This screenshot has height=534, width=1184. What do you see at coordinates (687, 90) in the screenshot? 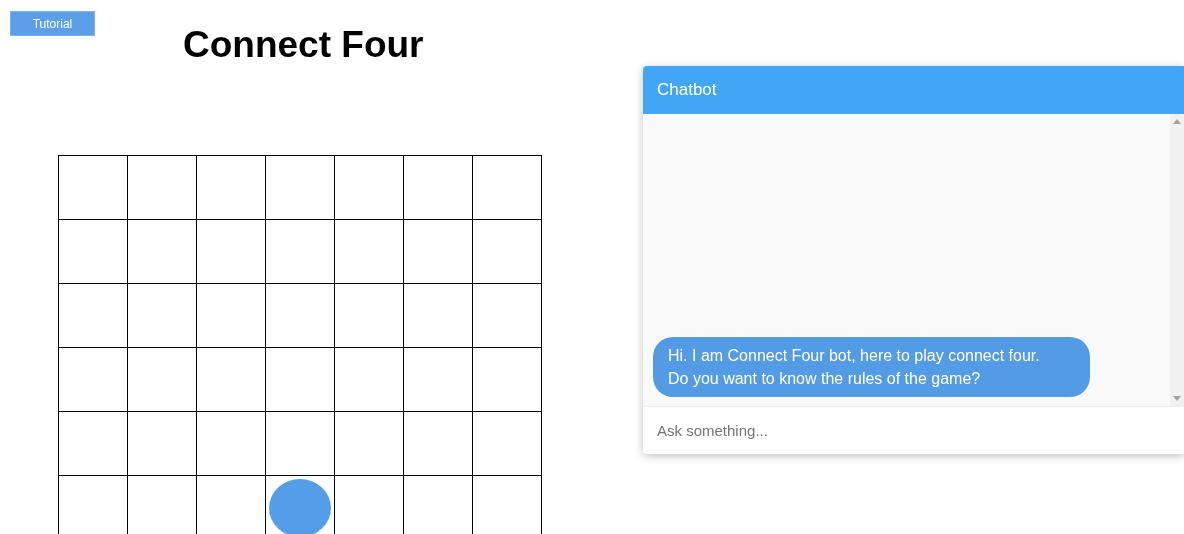
I see `chat-title: Chatbot` at bounding box center [687, 90].